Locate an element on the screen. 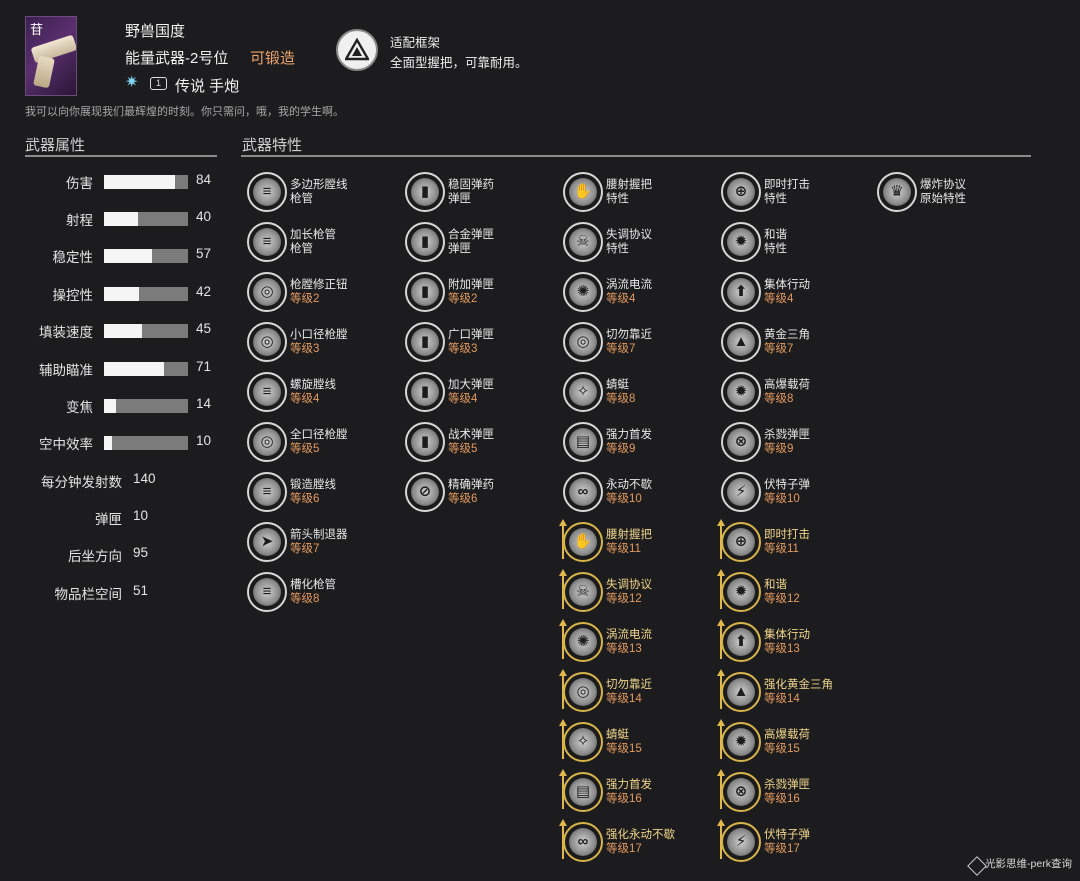 Image resolution: width=1080 pixels, height=881 pixels. perk: ≡ 槽化枪管 等级8 is located at coordinates (318, 593).